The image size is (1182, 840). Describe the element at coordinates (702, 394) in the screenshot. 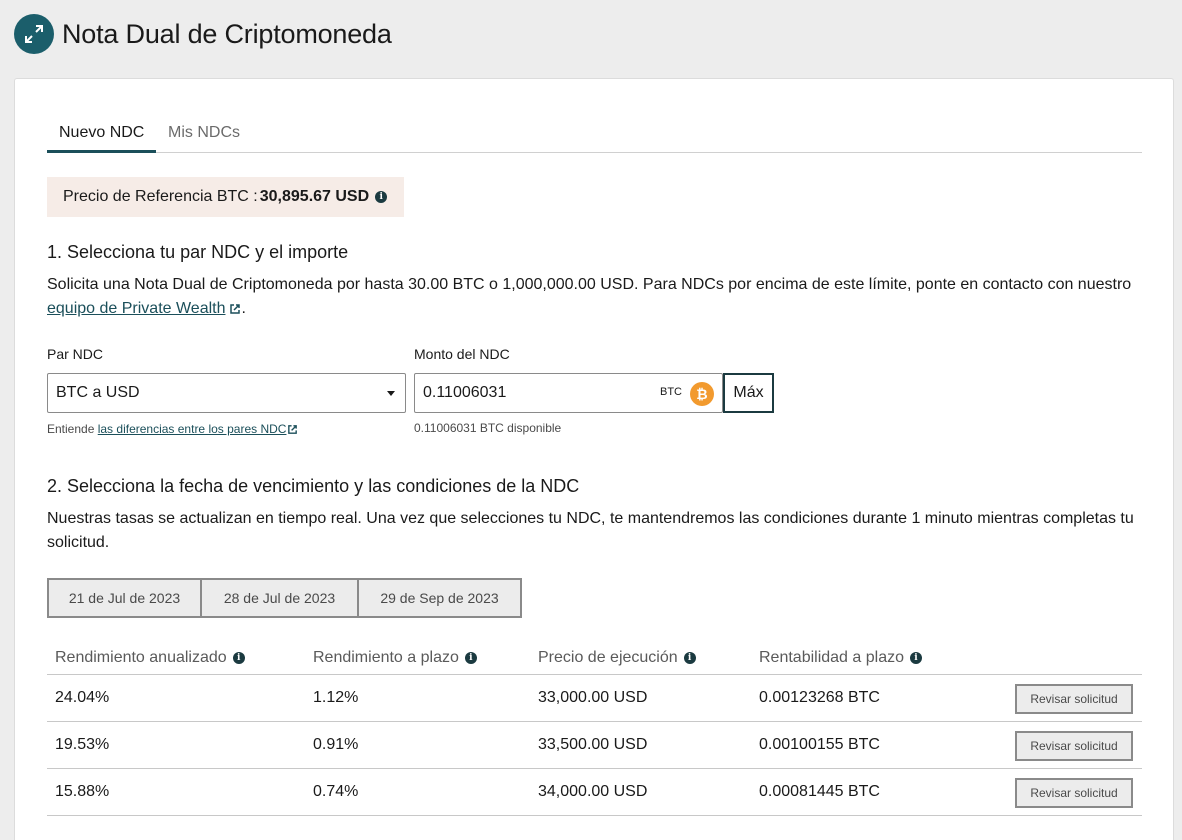

I see `bitcoin-icon: ₿` at that location.